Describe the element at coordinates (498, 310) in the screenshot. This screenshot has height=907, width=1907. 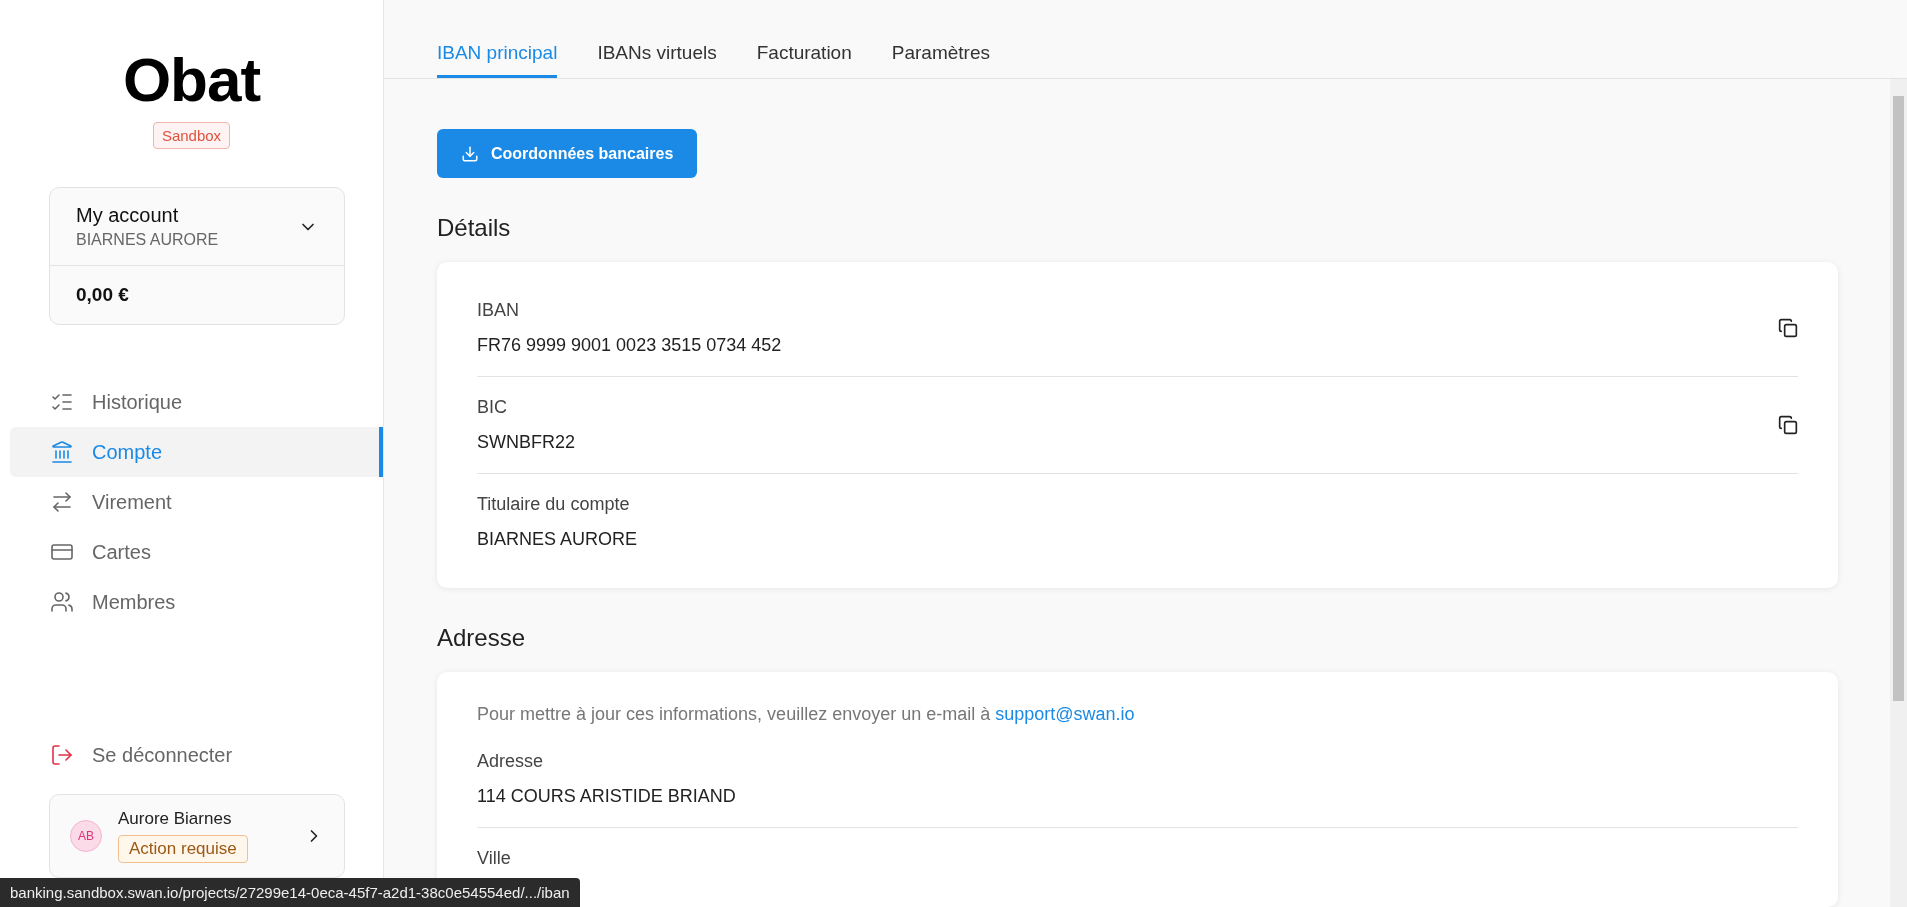
I see `field-label: IBAN` at that location.